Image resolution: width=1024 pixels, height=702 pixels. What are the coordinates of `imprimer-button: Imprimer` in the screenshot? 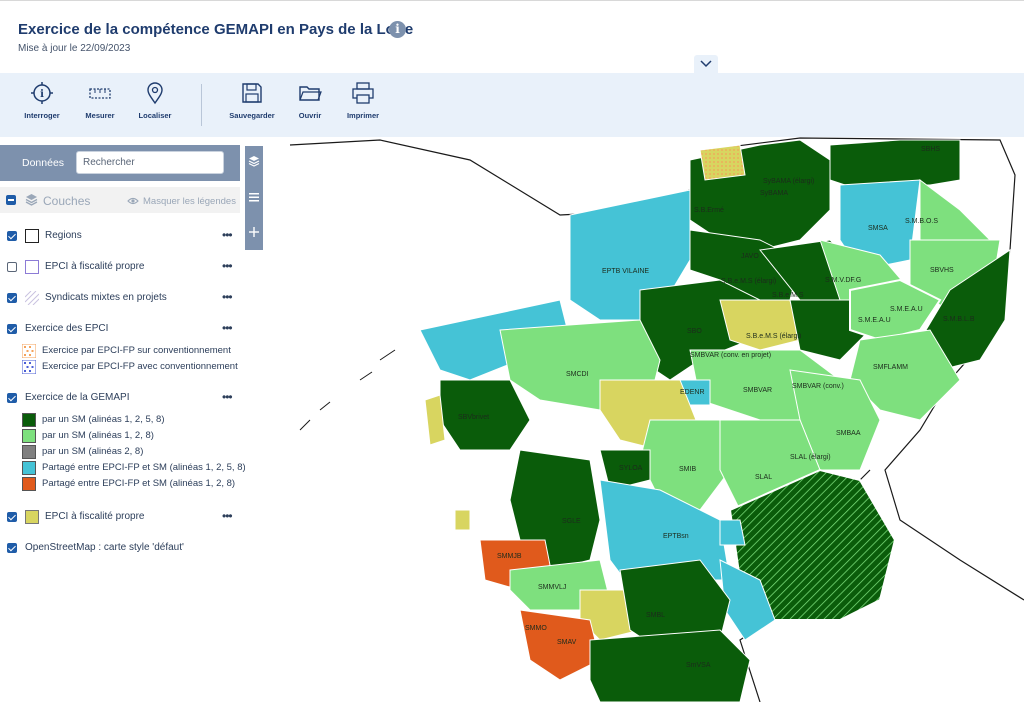 It's located at (363, 100).